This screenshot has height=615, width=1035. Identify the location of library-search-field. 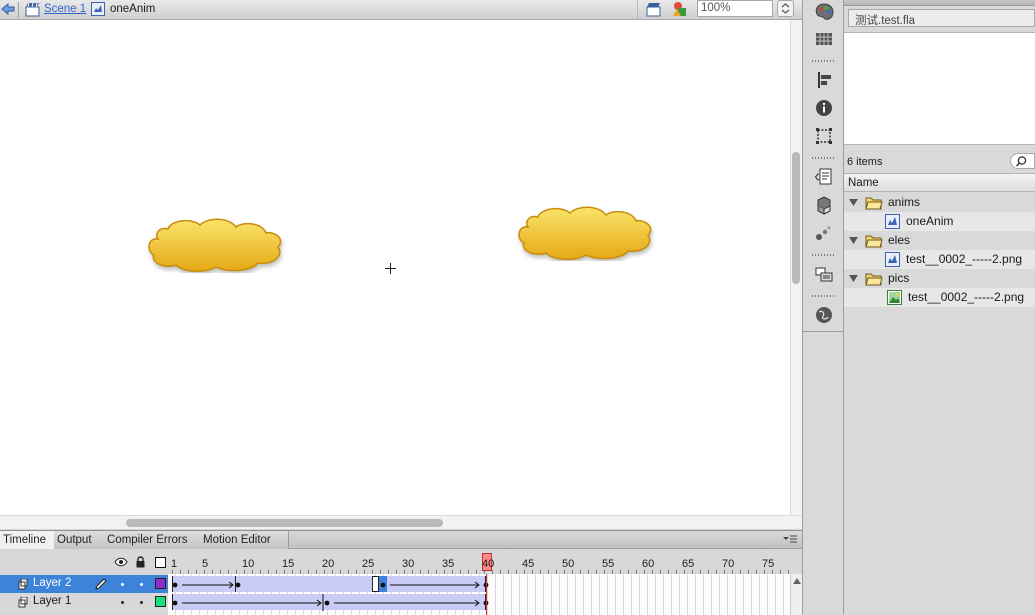
(1022, 161).